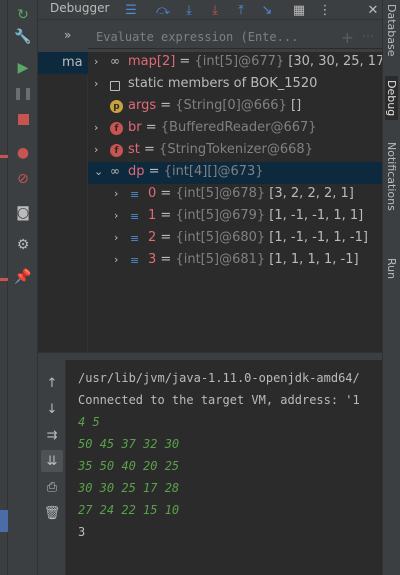  What do you see at coordinates (373, 10) in the screenshot?
I see `close-icon: ✕` at bounding box center [373, 10].